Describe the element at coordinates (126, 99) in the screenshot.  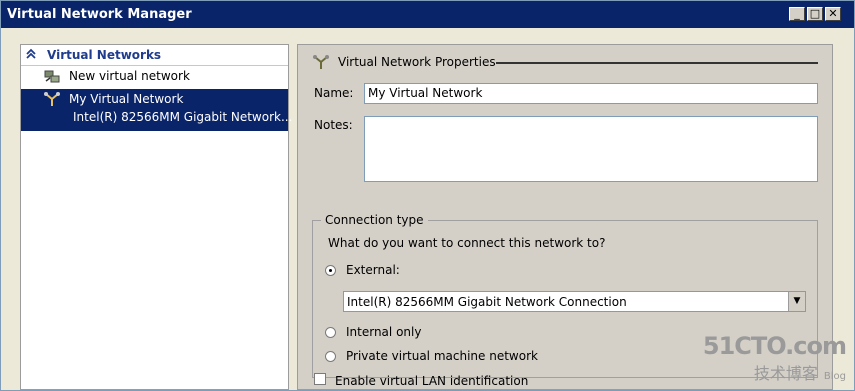
I see `tree-item-label: My Virtual Network` at that location.